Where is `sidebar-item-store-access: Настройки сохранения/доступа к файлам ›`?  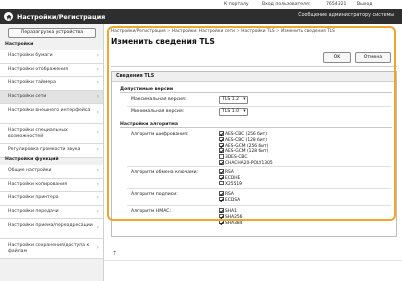
sidebar-item-store-access: Настройки сохранения/доступа к файлам › is located at coordinates (51, 249).